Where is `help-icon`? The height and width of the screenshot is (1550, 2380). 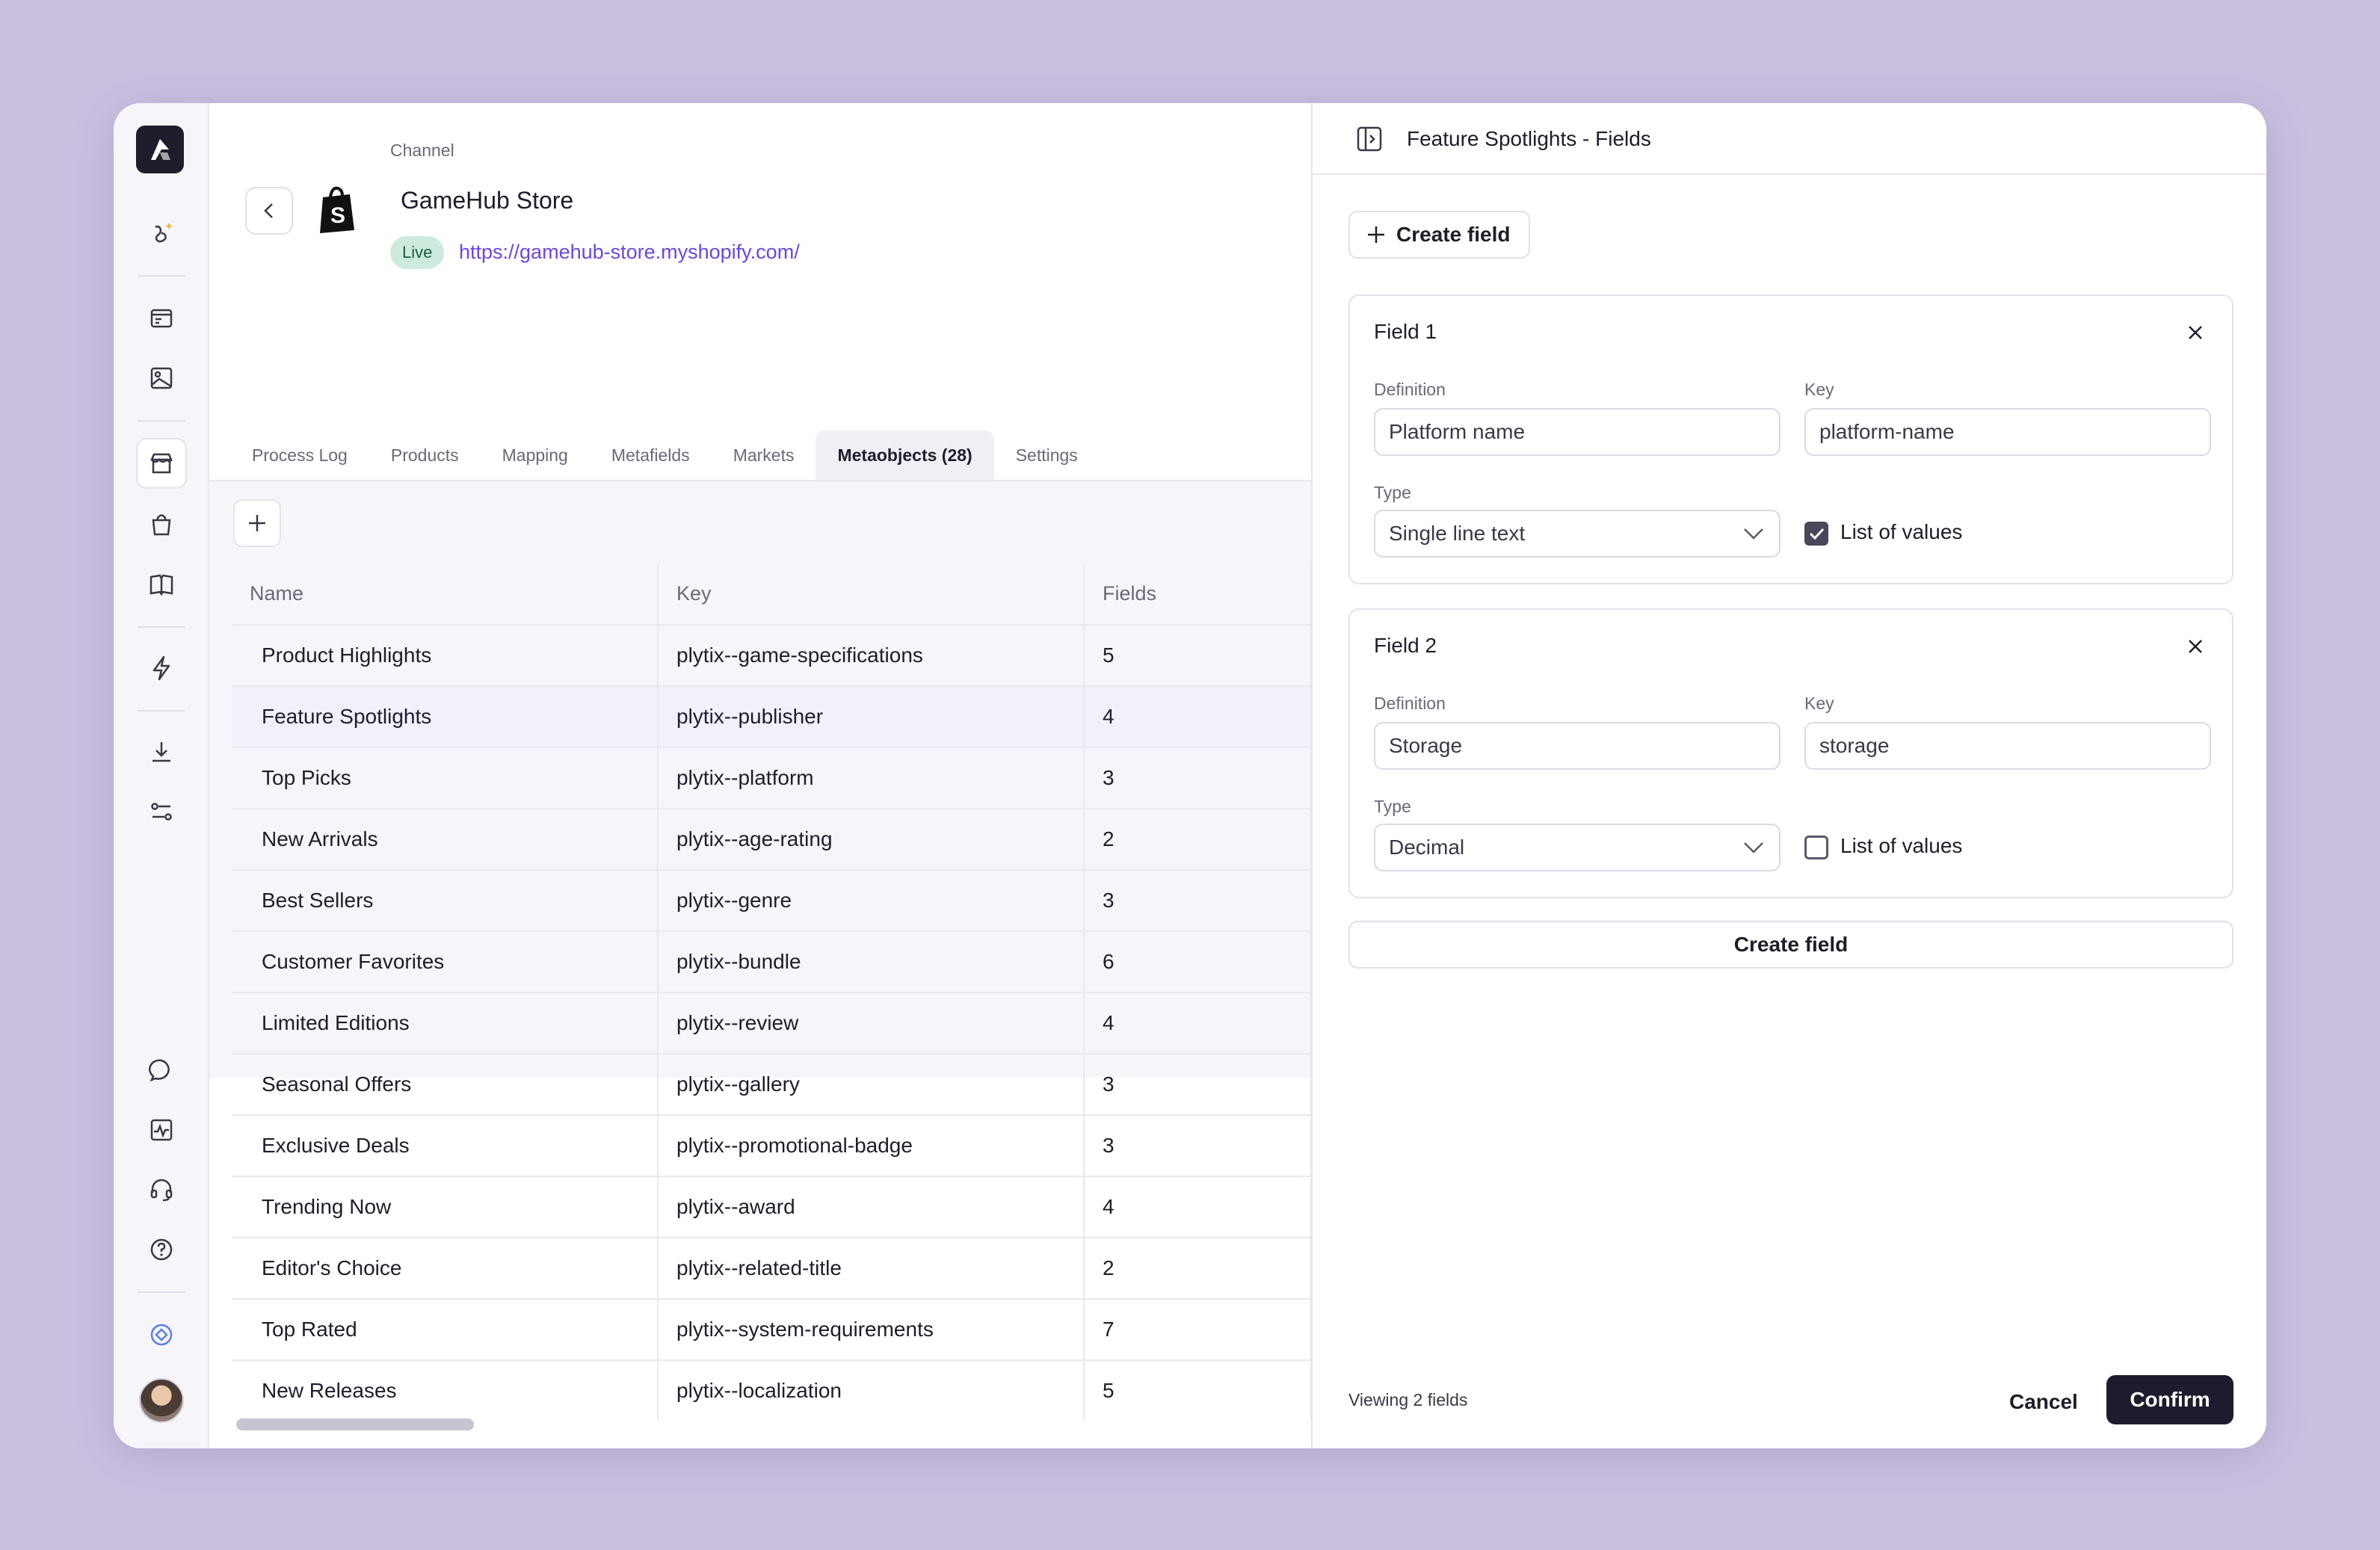 help-icon is located at coordinates (161, 1249).